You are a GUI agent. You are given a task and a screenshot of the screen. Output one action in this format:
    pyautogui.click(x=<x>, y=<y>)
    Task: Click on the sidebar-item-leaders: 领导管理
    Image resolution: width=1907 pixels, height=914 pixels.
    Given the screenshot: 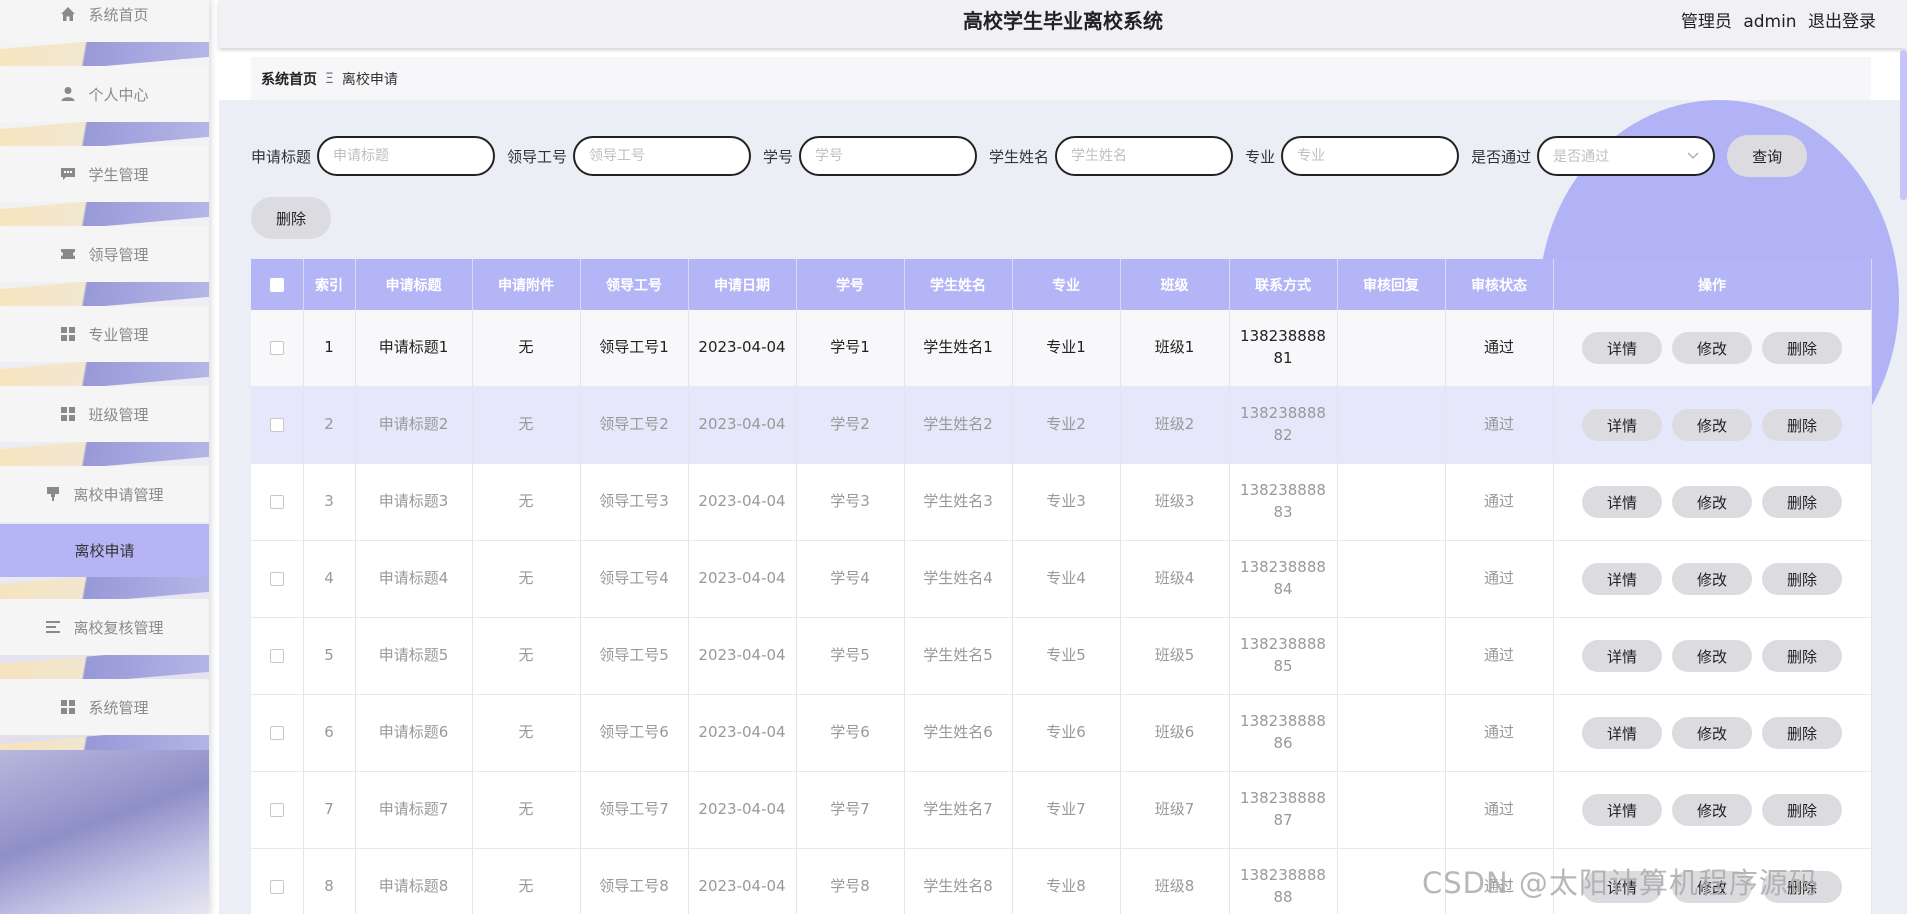 What is the action you would take?
    pyautogui.click(x=104, y=254)
    